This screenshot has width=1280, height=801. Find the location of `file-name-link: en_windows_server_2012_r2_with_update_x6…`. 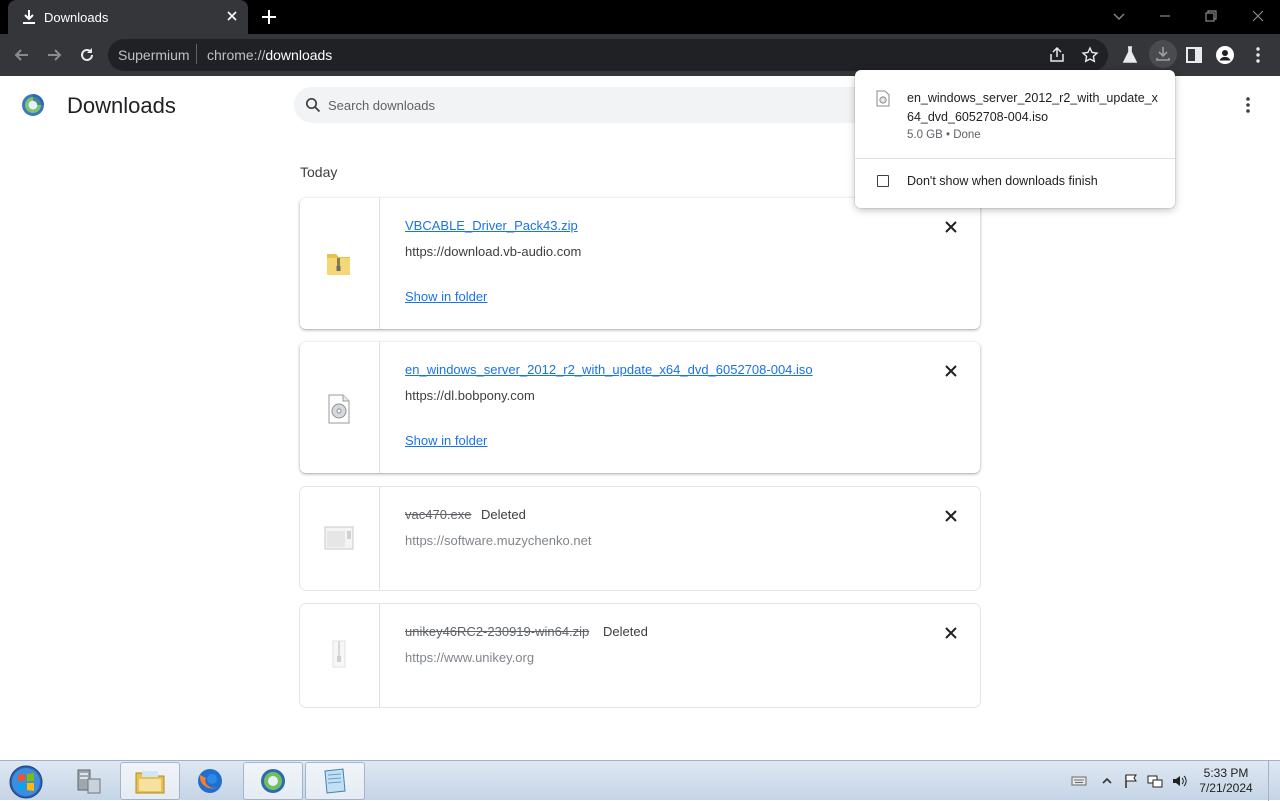

file-name-link: en_windows_server_2012_r2_with_update_x6… is located at coordinates (609, 369).